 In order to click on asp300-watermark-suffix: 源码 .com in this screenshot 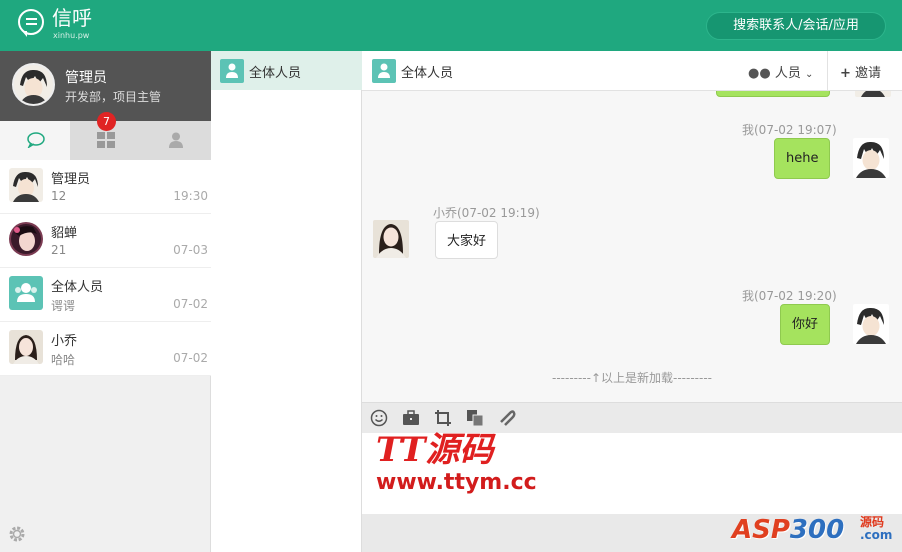, I will do `click(876, 528)`.